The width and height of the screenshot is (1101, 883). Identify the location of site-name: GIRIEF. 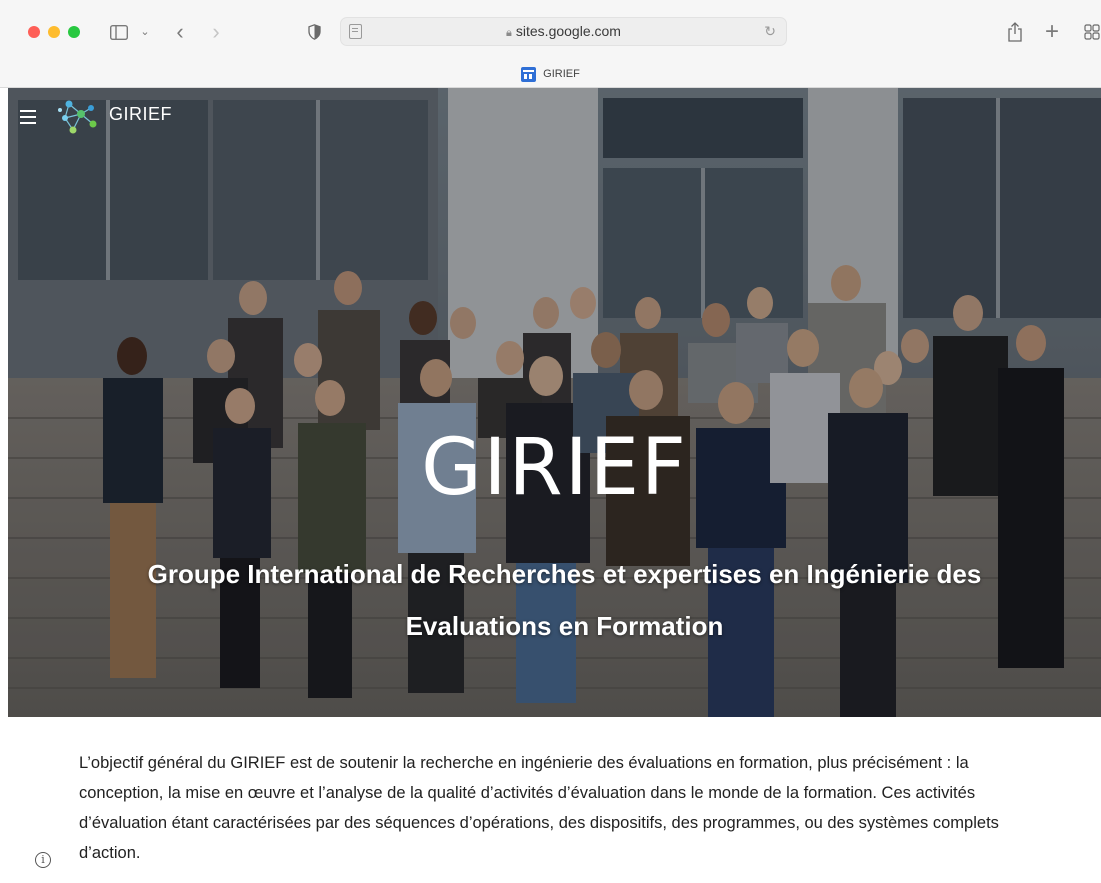
(140, 114).